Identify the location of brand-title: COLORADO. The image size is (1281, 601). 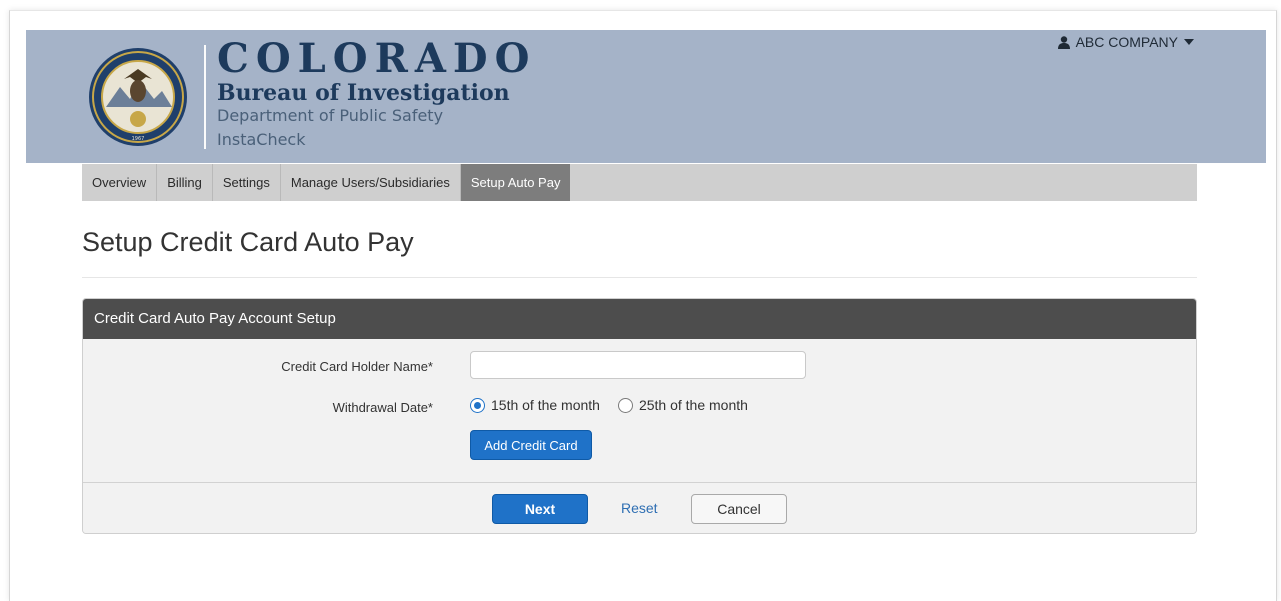
(377, 58).